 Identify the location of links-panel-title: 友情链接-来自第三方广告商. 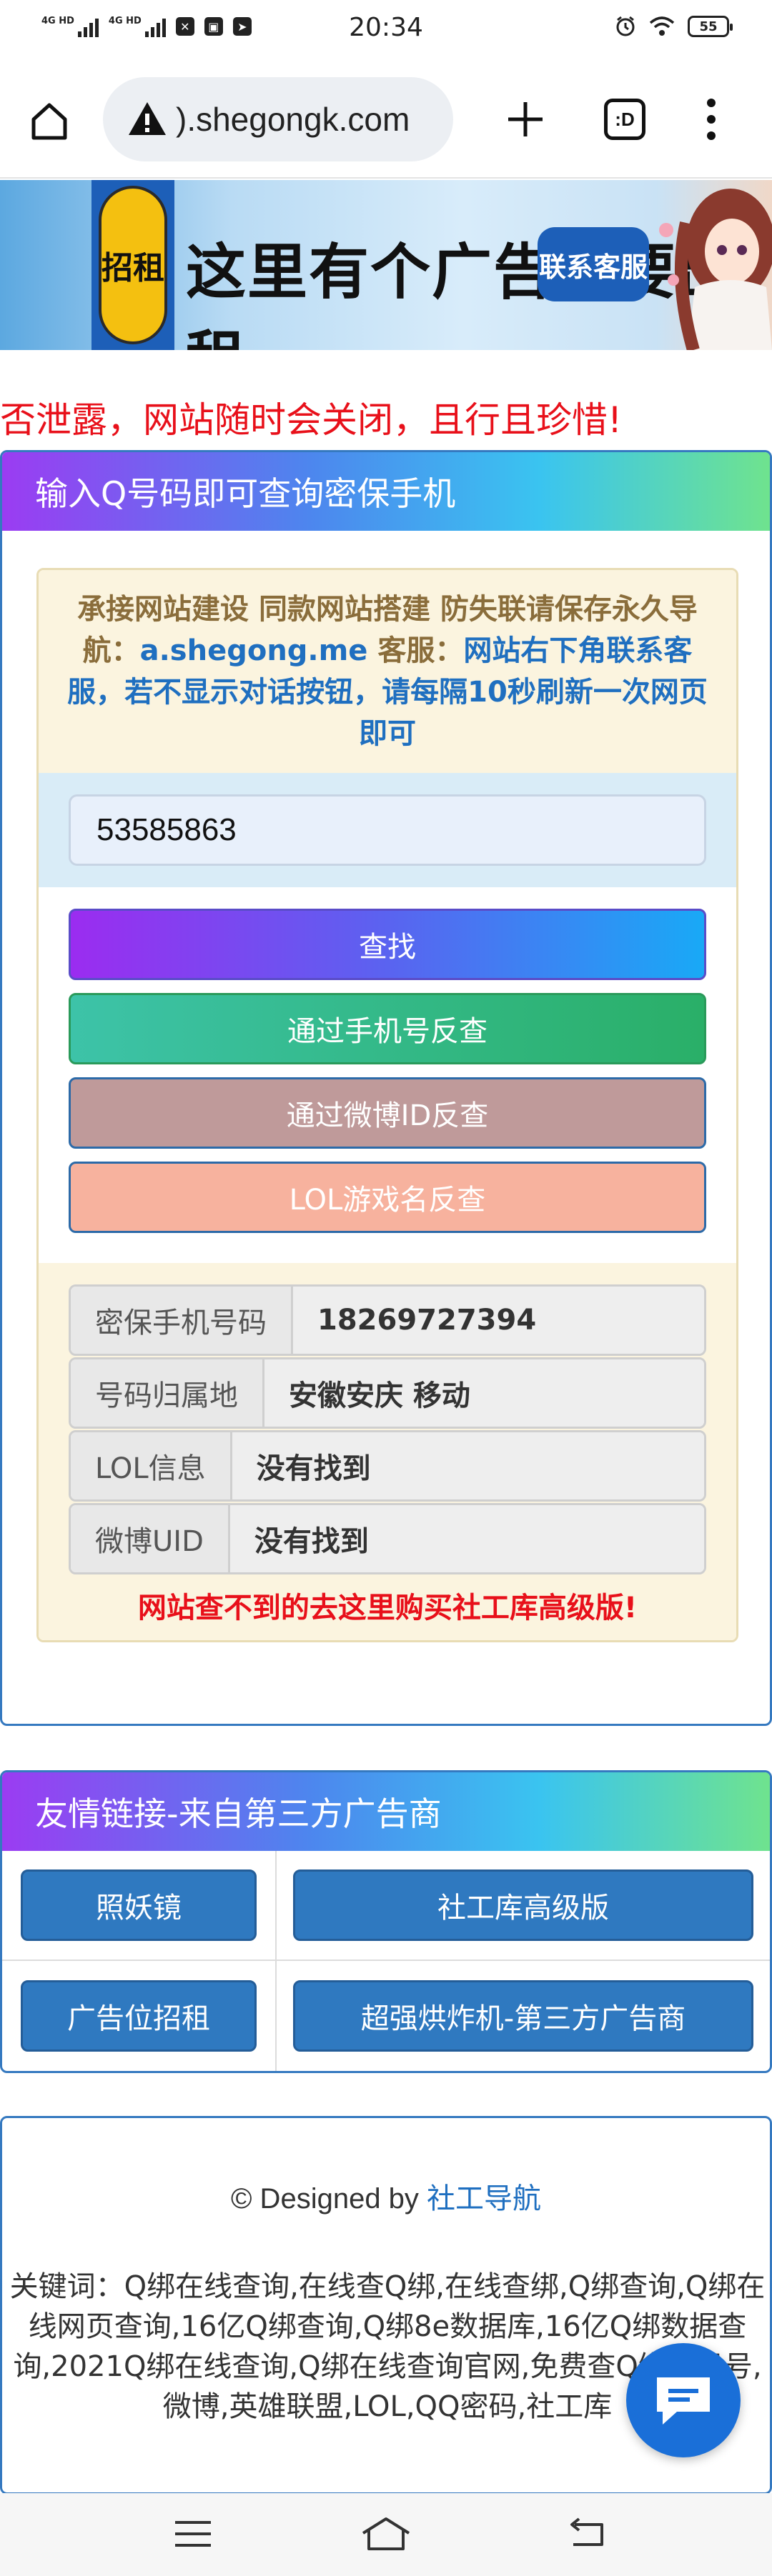
(386, 1812).